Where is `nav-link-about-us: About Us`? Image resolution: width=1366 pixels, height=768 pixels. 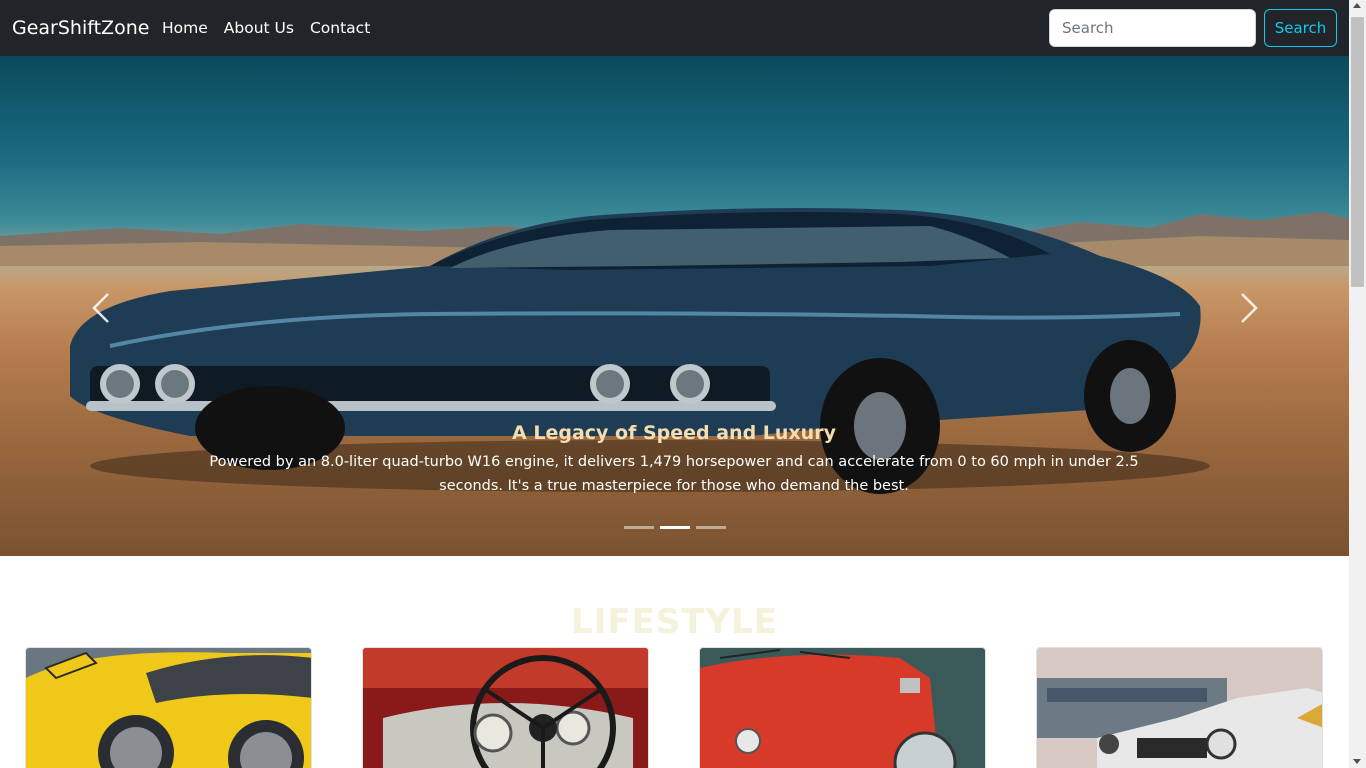
nav-link-about-us: About Us is located at coordinates (259, 28).